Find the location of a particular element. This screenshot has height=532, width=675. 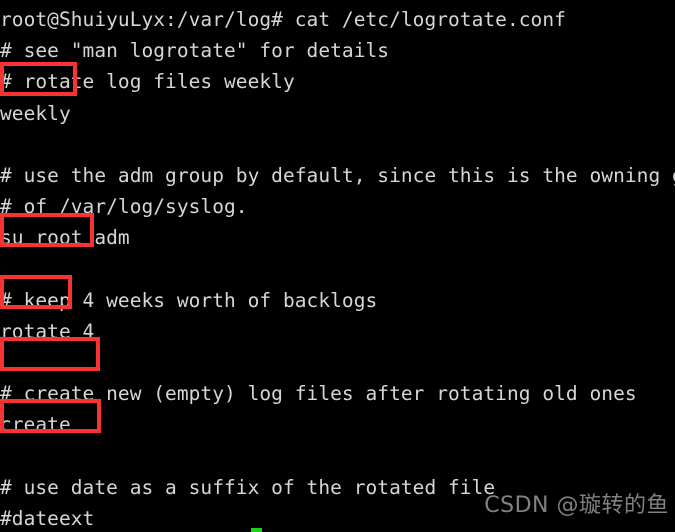

terminal-line-rotate: rotate 4 is located at coordinates (47, 331).